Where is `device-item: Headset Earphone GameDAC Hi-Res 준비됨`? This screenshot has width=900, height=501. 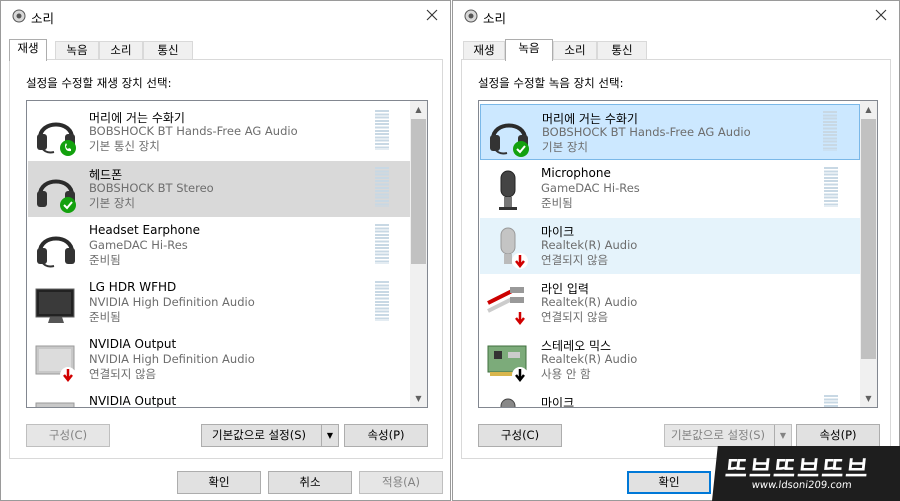 device-item: Headset Earphone GameDAC Hi-Res 준비됨 is located at coordinates (219, 246).